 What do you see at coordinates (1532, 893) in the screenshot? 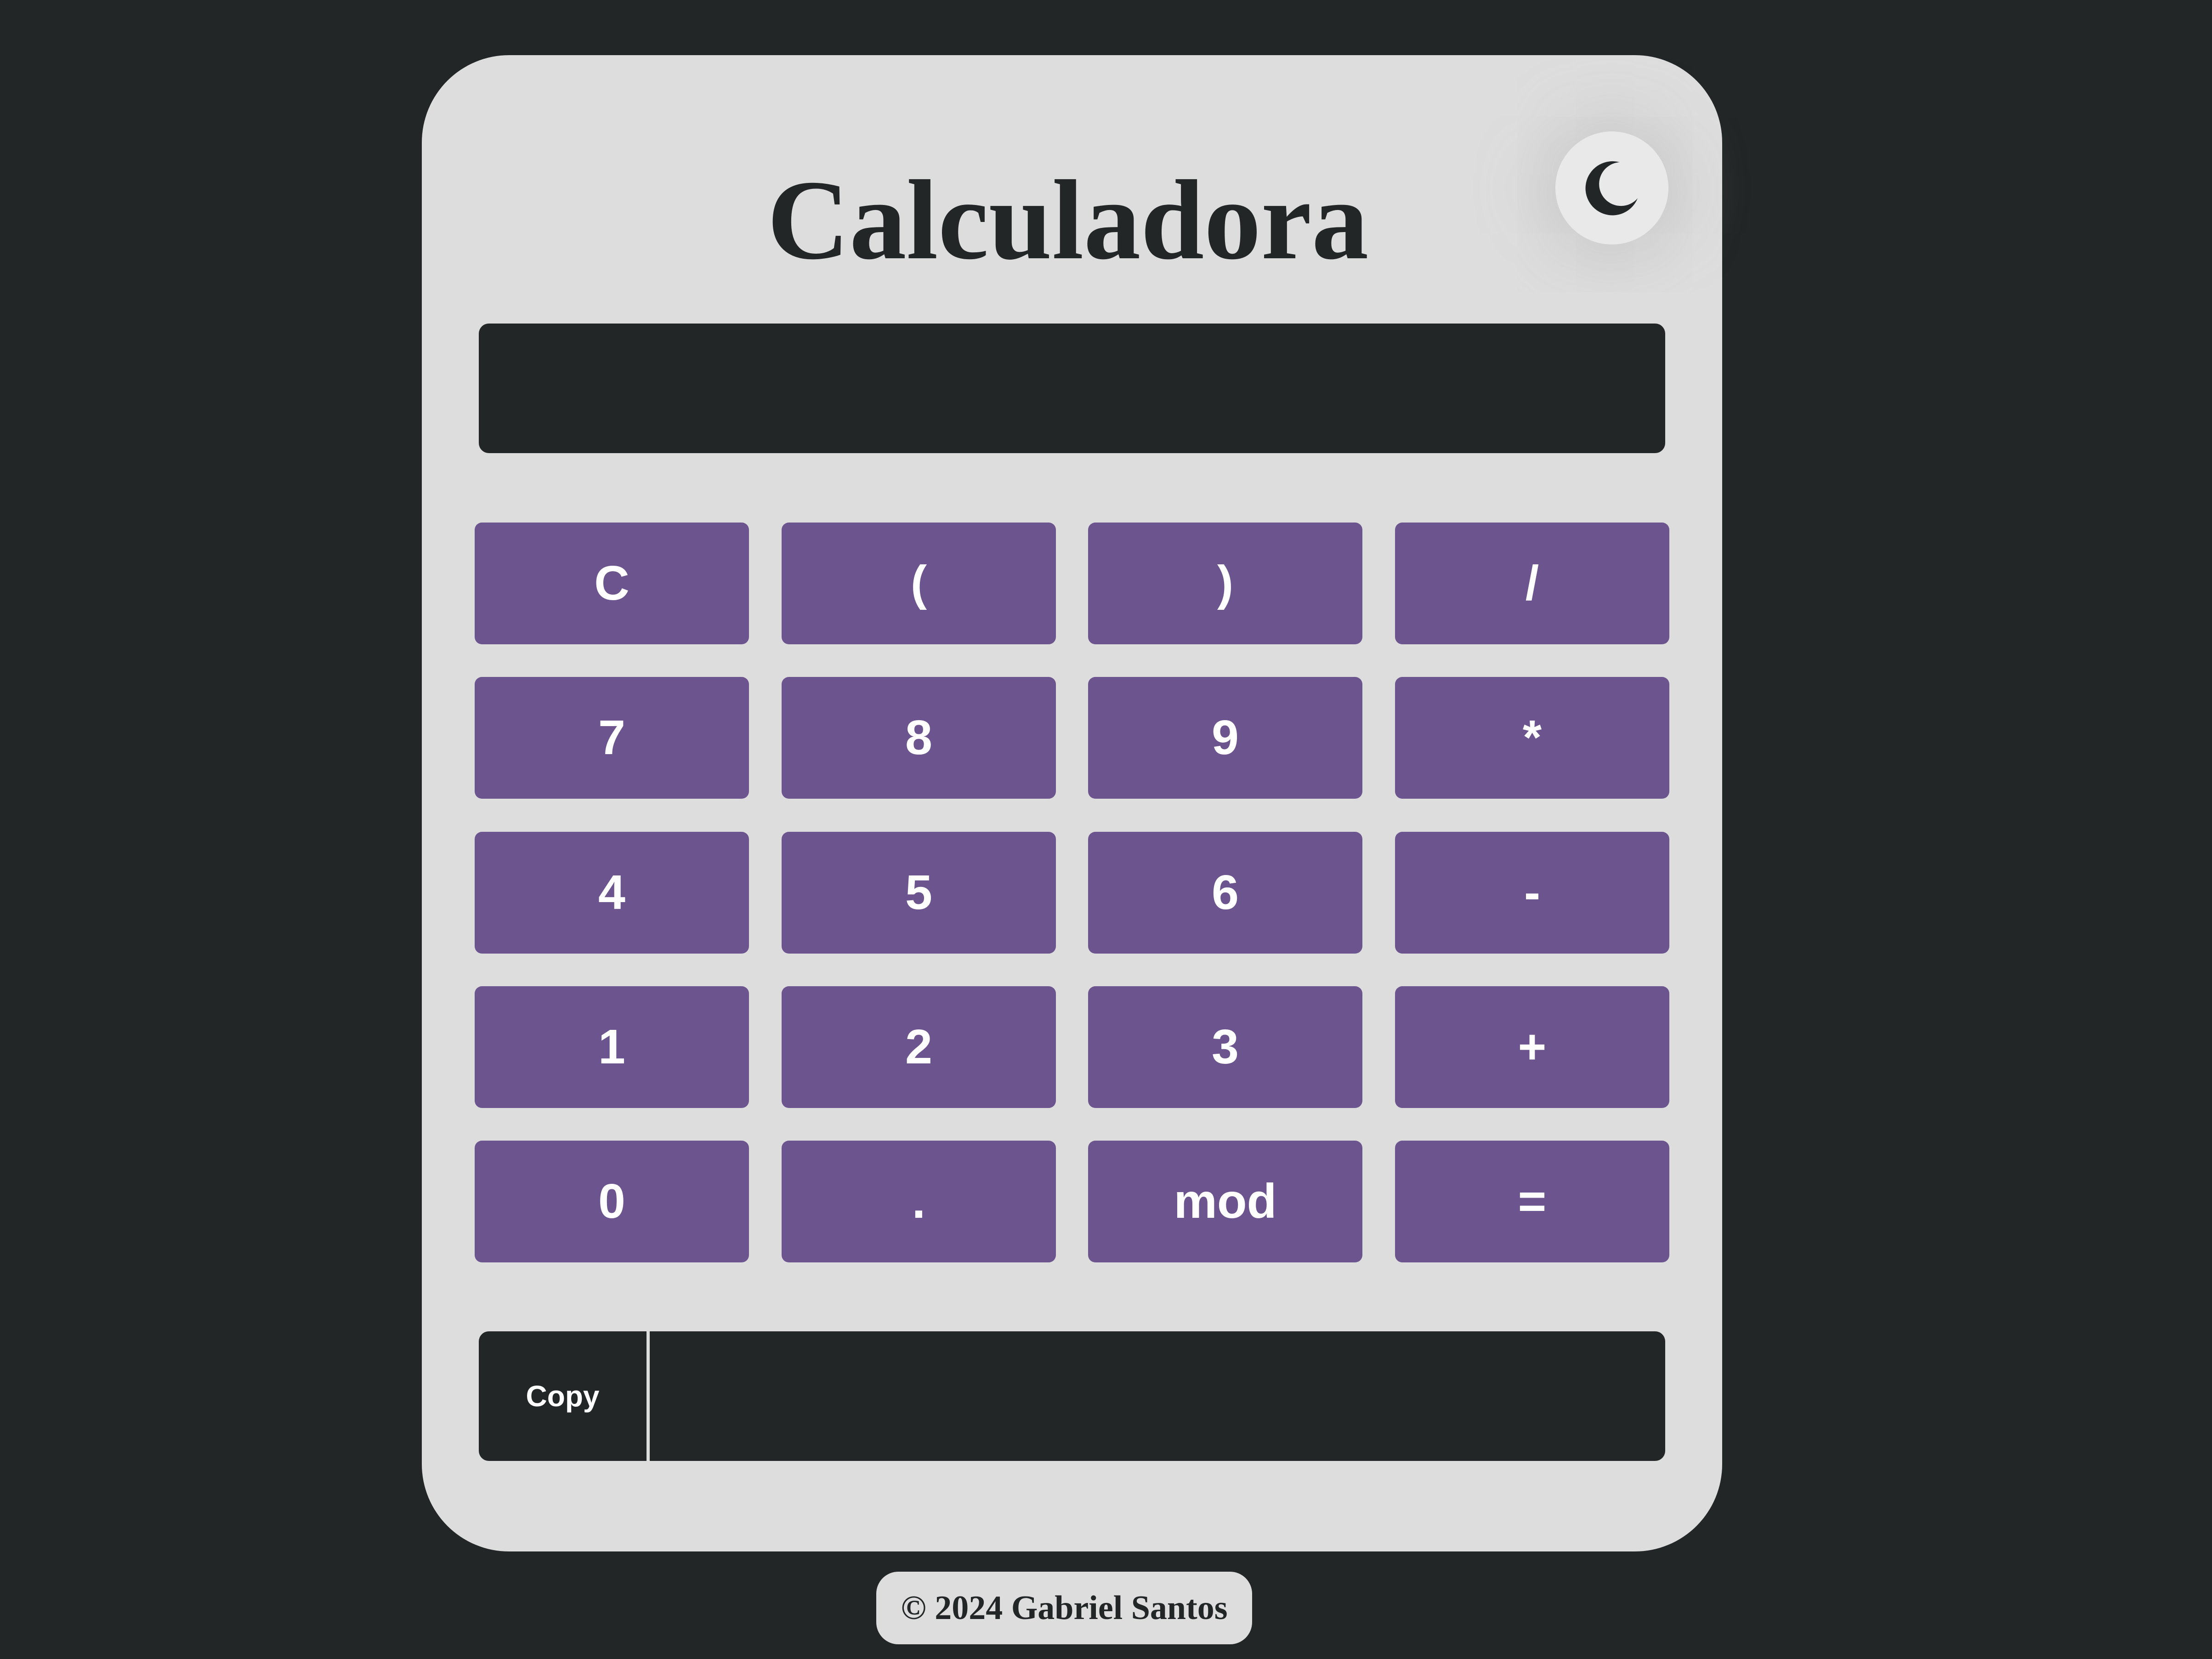
I see `subtract-button: -` at bounding box center [1532, 893].